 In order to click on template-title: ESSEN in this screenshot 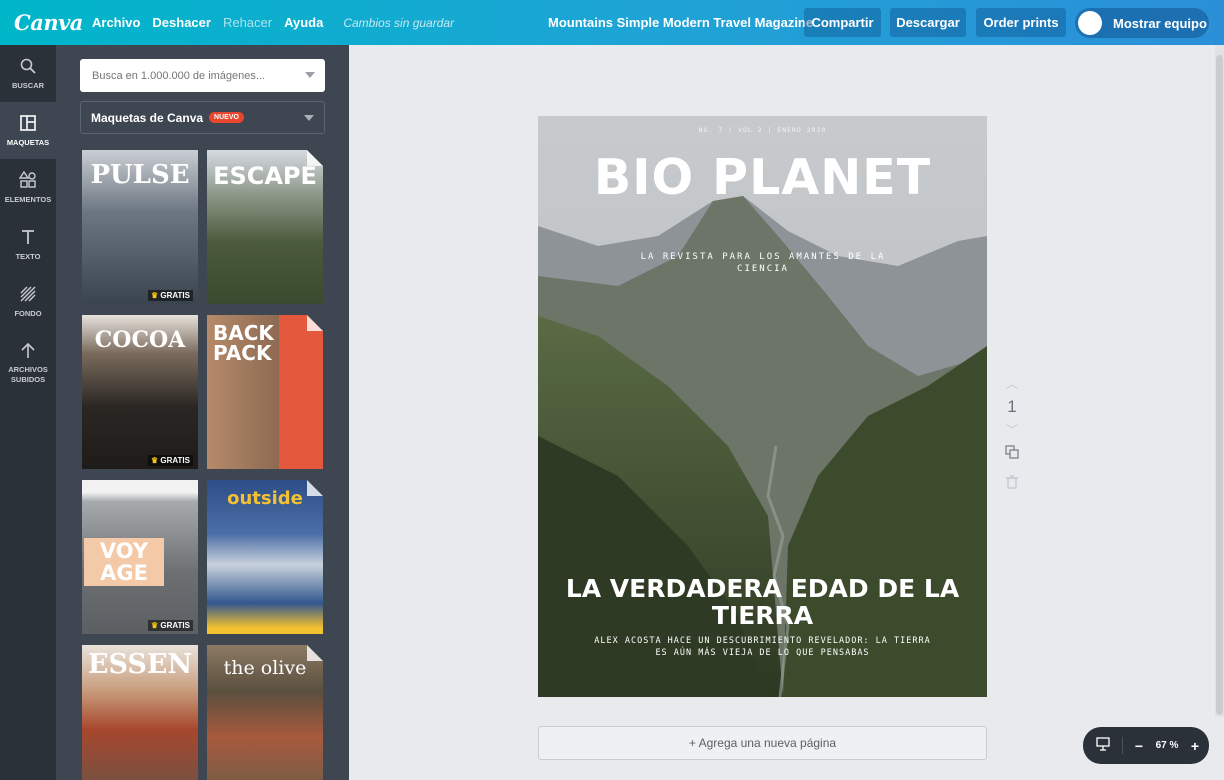, I will do `click(140, 664)`.